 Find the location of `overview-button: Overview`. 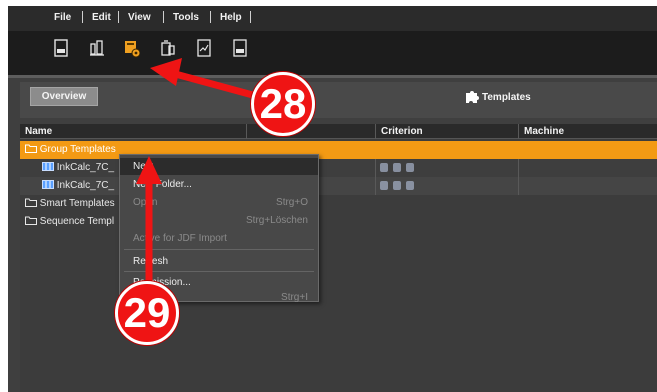

overview-button: Overview is located at coordinates (64, 96).